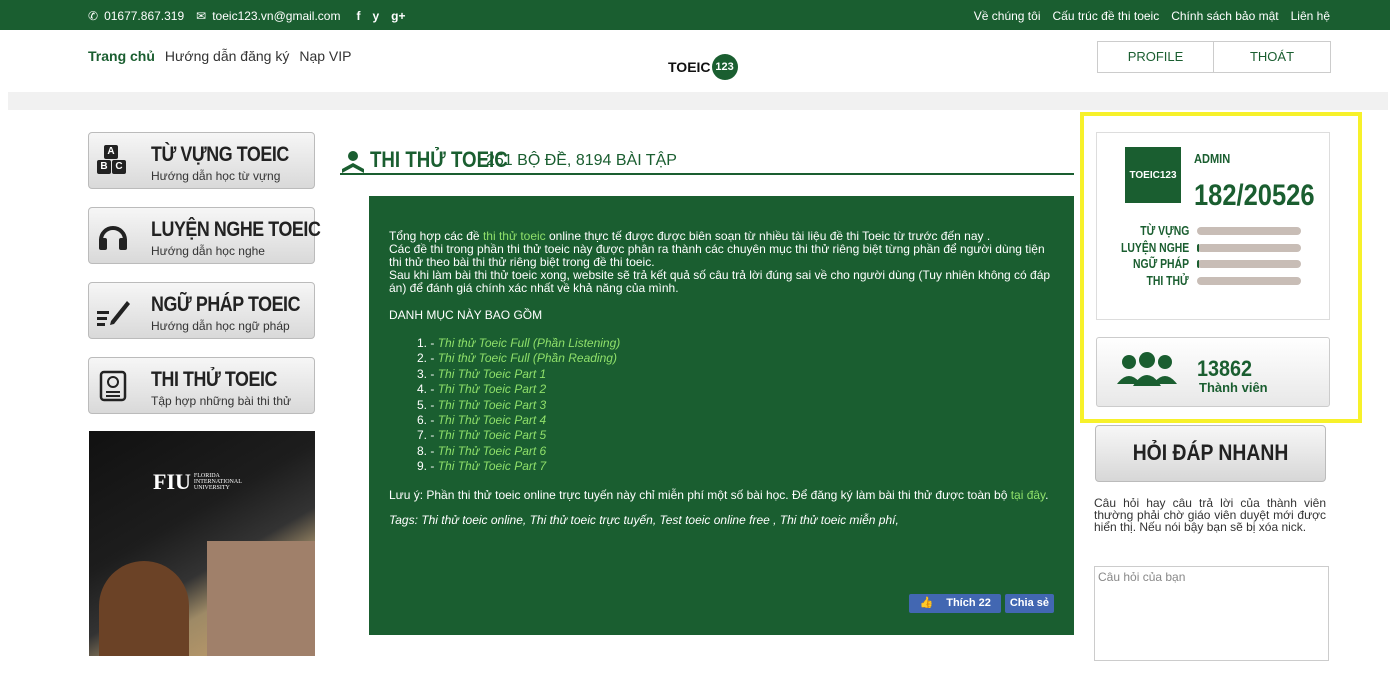  I want to click on list-item: 2. - Thi thử Toeic Full (Phần Reading), so click(517, 358).